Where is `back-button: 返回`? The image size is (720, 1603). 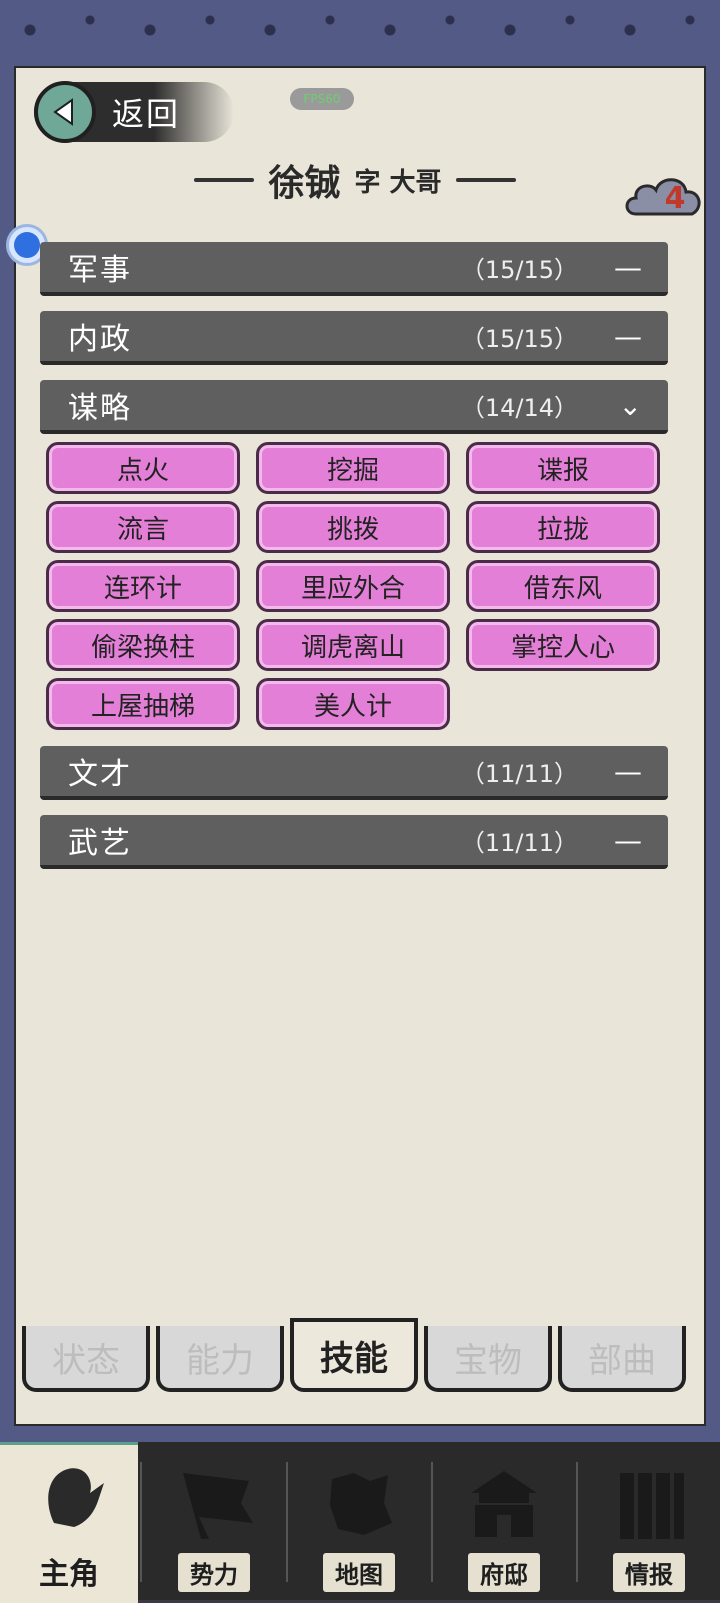
back-button: 返回 is located at coordinates (134, 112).